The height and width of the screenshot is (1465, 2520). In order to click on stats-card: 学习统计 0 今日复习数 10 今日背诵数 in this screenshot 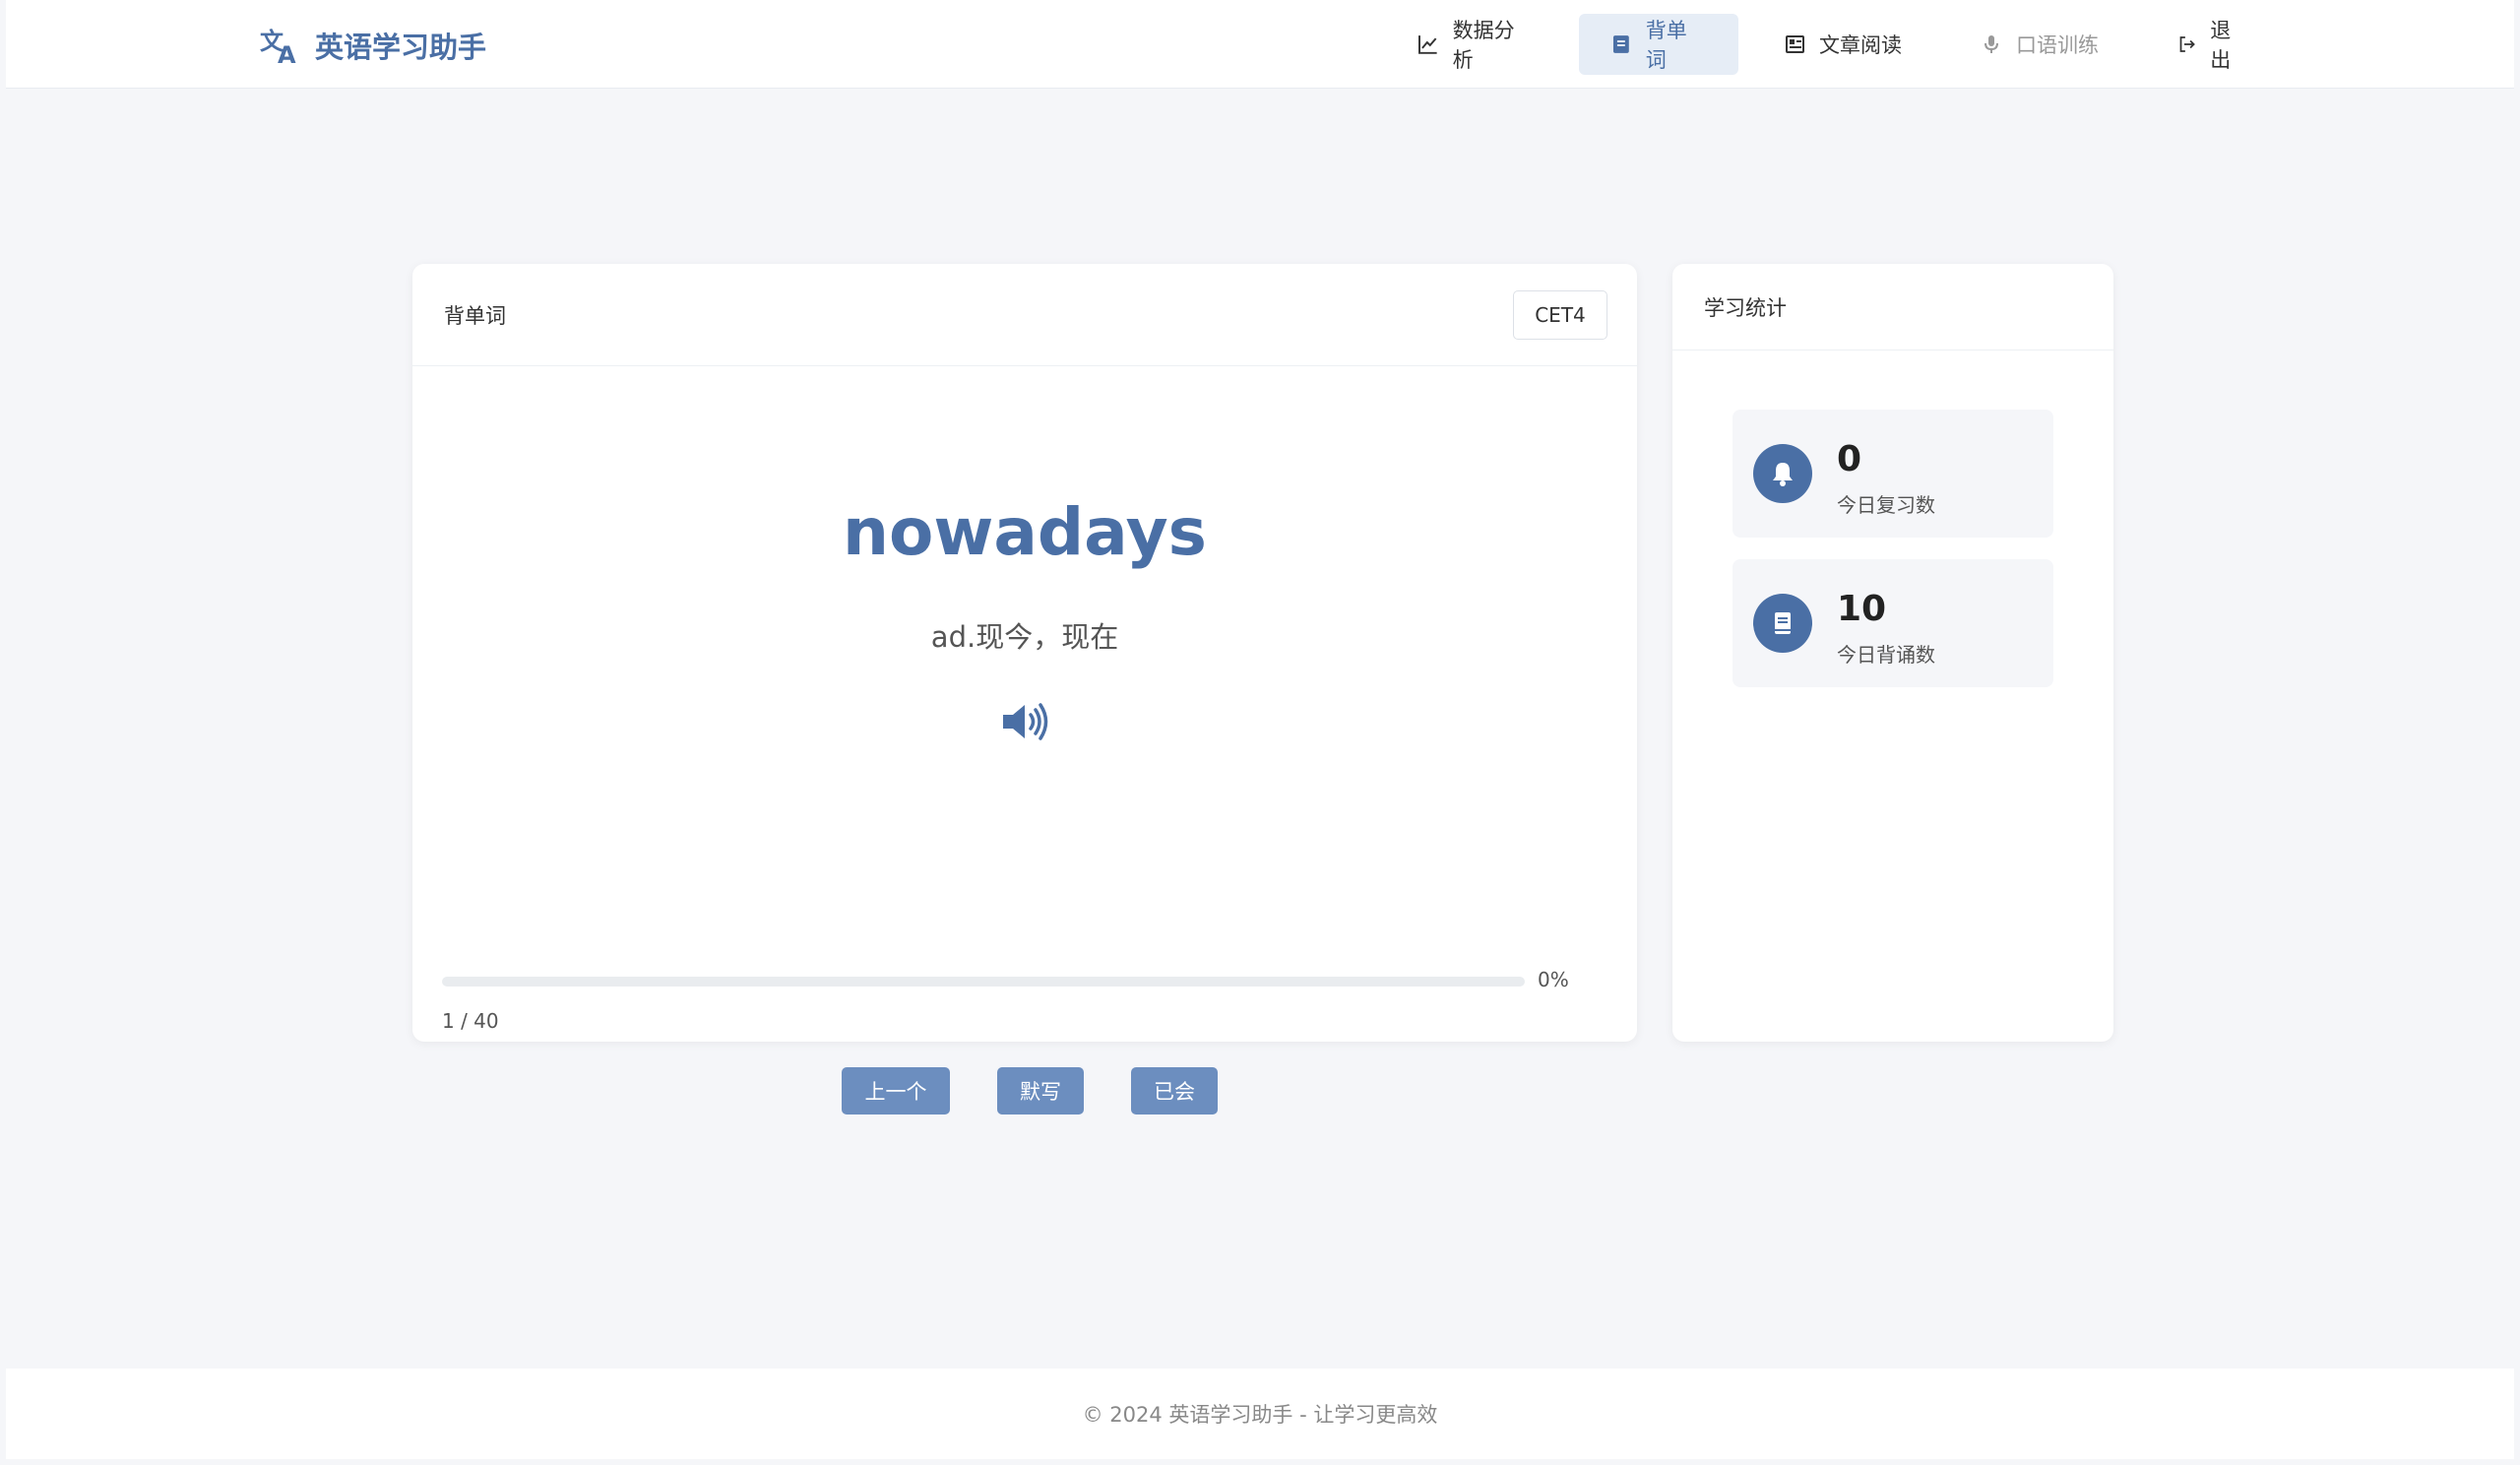, I will do `click(1892, 653)`.